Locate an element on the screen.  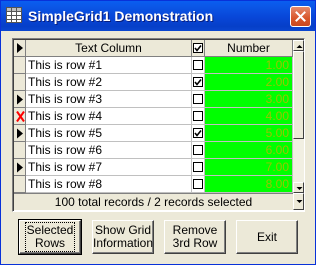
column-header-number: Number Column is located at coordinates (249, 55).